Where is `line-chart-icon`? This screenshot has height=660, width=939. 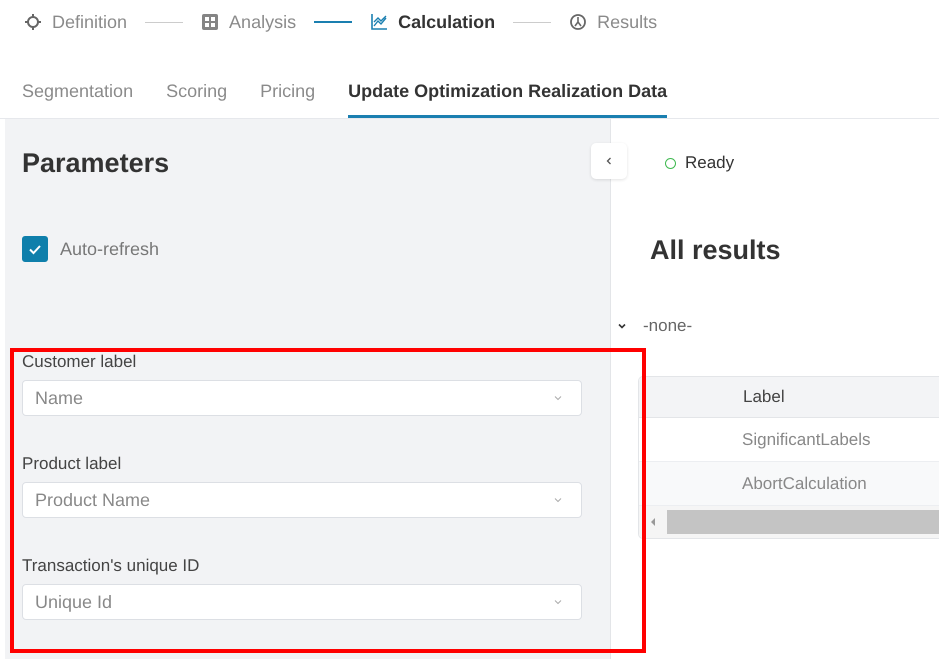 line-chart-icon is located at coordinates (379, 22).